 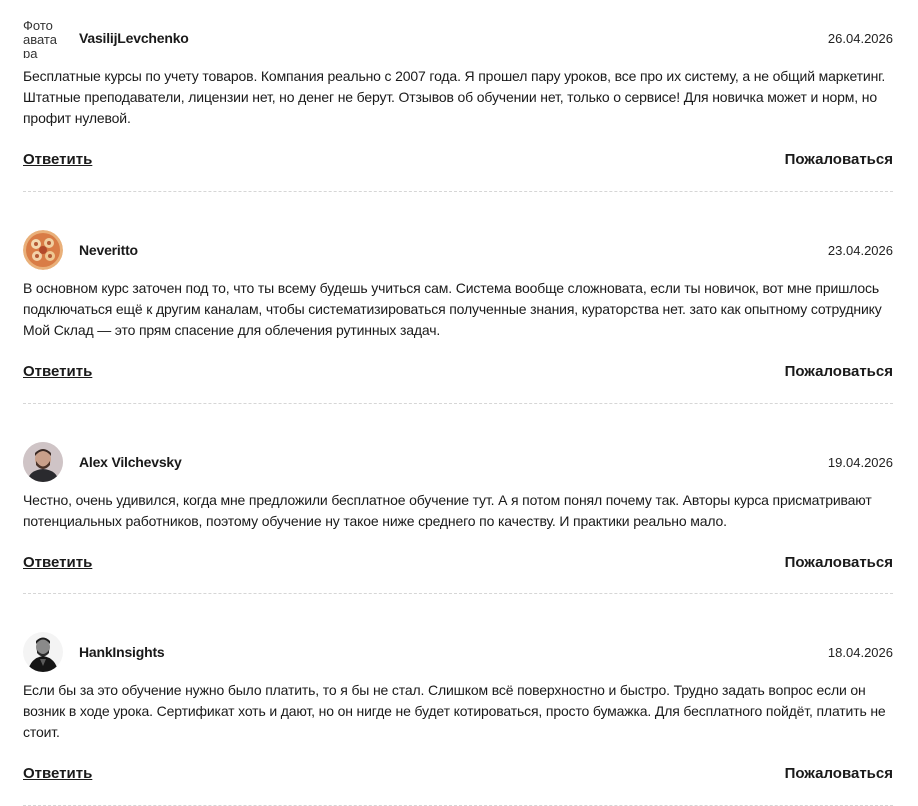 I want to click on review-date: 19.04.2026, so click(x=860, y=462).